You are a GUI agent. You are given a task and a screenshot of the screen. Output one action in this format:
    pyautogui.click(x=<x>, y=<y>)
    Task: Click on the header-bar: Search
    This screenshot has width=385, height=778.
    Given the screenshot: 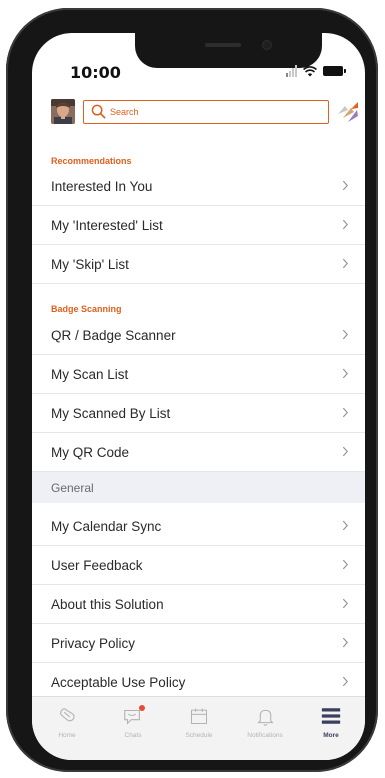 What is the action you would take?
    pyautogui.click(x=207, y=112)
    